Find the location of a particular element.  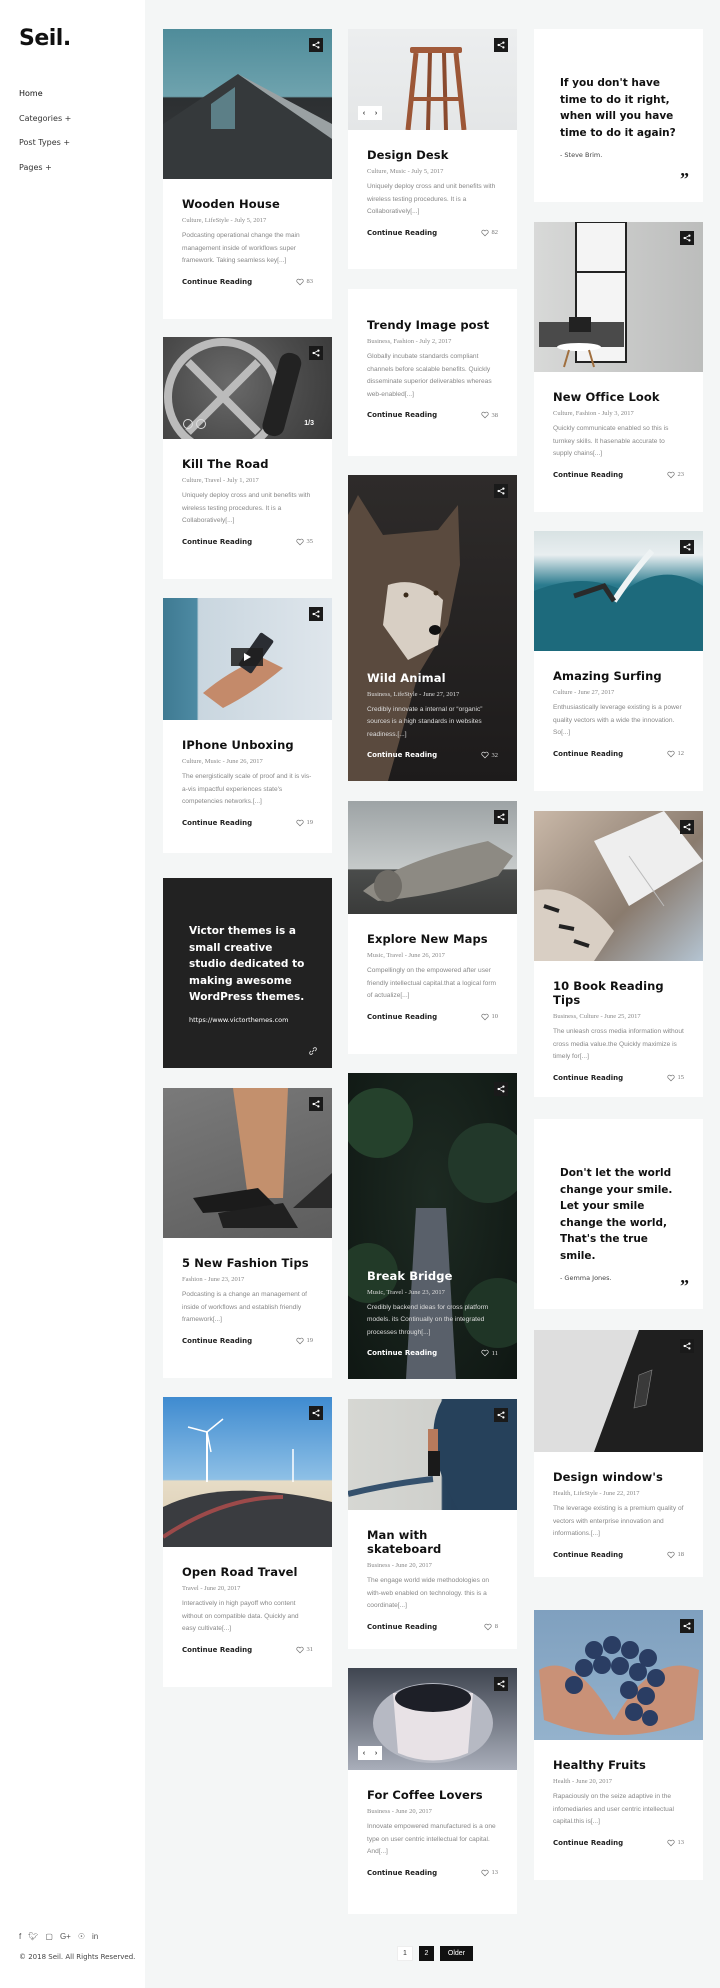

slider-prev-icon: ‹ is located at coordinates (364, 113).